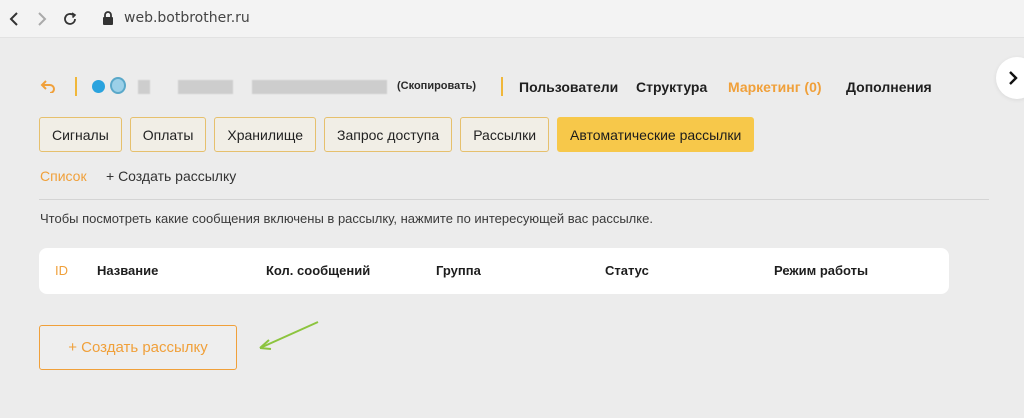  Describe the element at coordinates (98, 86) in the screenshot. I see `telegram-icon` at that location.